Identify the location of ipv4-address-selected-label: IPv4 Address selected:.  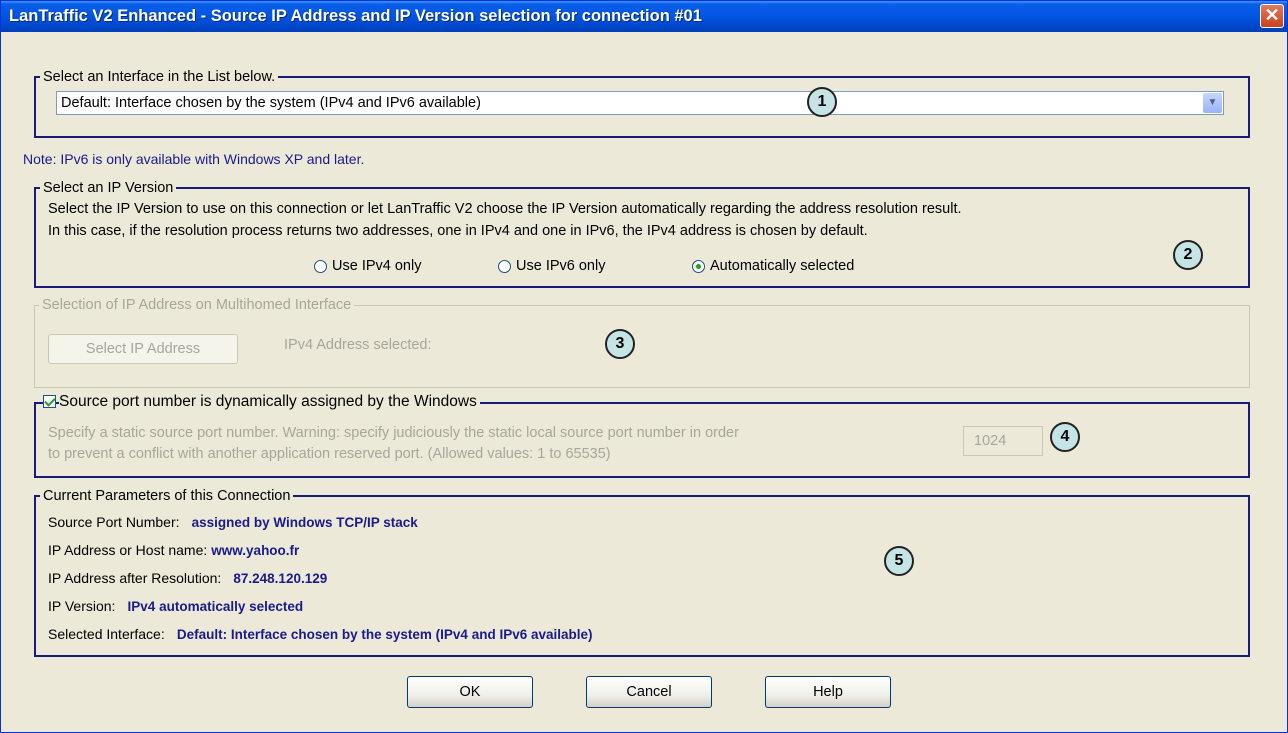
(358, 345).